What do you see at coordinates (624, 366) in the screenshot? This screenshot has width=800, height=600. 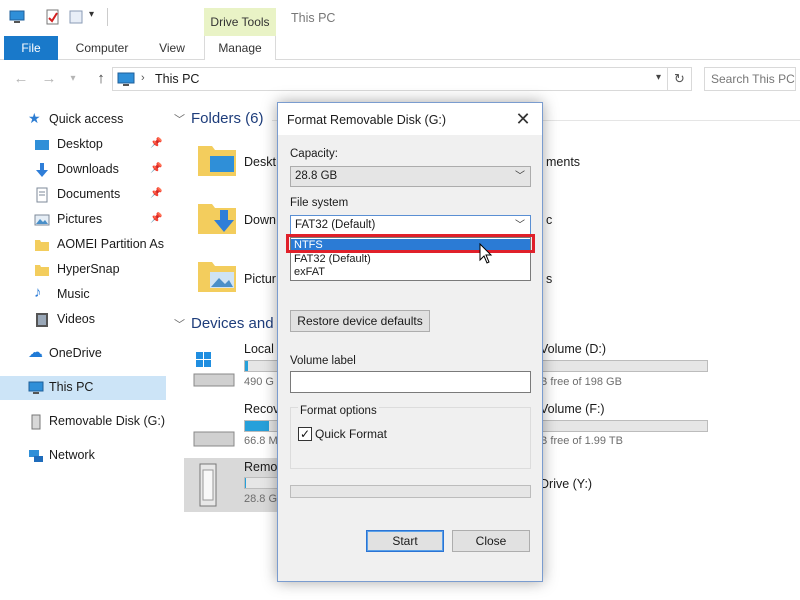 I see `drive-d-usage-bar` at bounding box center [624, 366].